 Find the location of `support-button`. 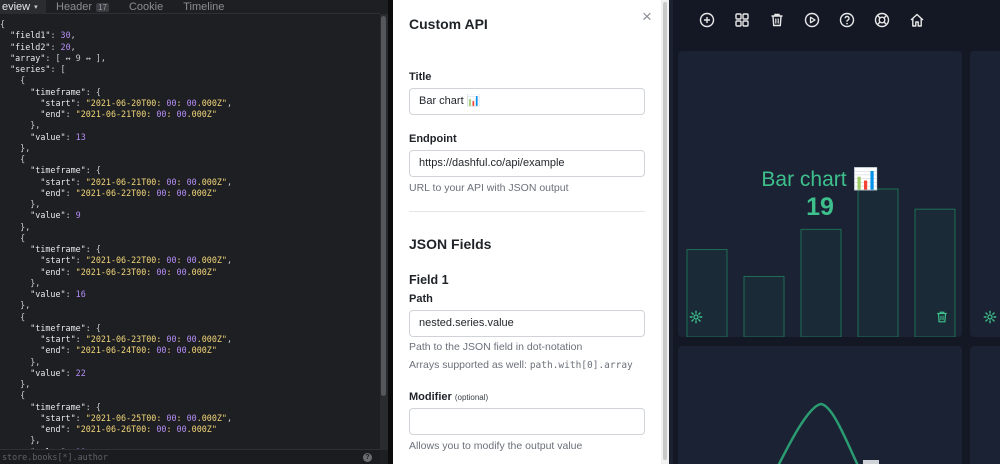

support-button is located at coordinates (881, 20).